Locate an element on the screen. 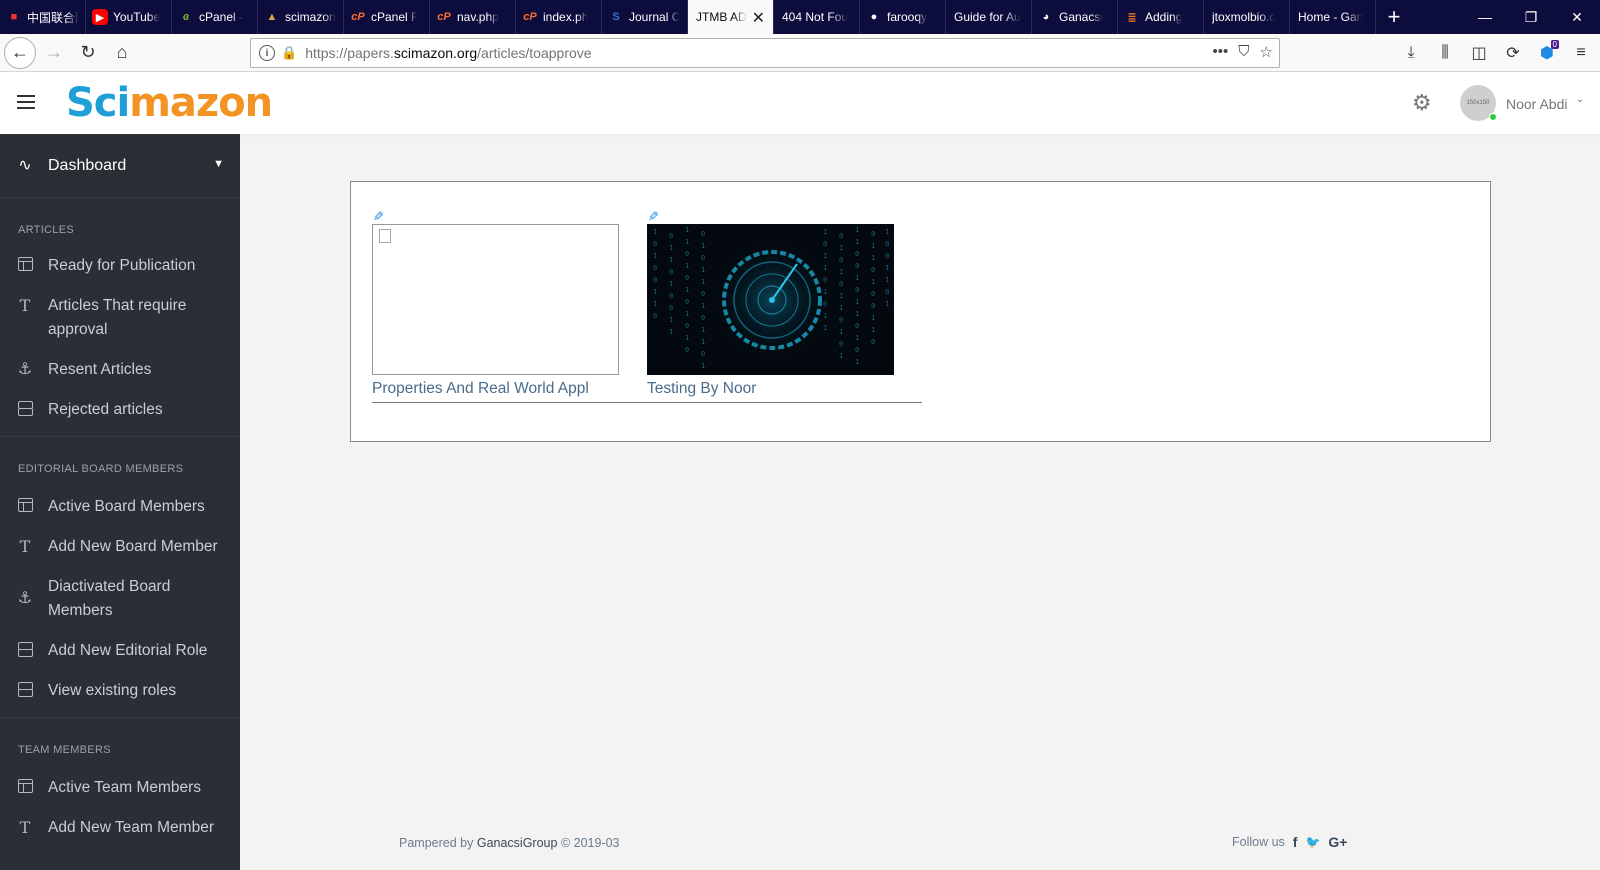 This screenshot has height=870, width=1600. flag-icon: ■ is located at coordinates (14, 17).